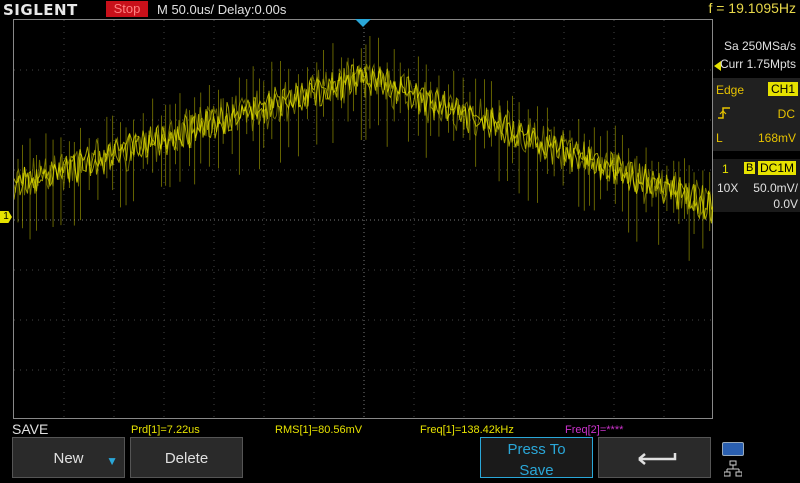 The height and width of the screenshot is (483, 800). What do you see at coordinates (733, 449) in the screenshot?
I see `usb-icon` at bounding box center [733, 449].